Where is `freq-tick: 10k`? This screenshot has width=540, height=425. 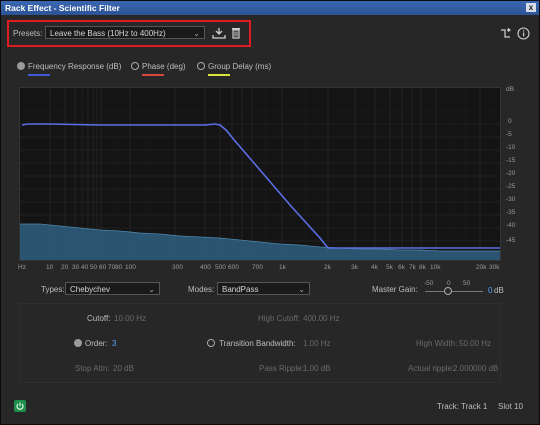 freq-tick: 10k is located at coordinates (435, 267).